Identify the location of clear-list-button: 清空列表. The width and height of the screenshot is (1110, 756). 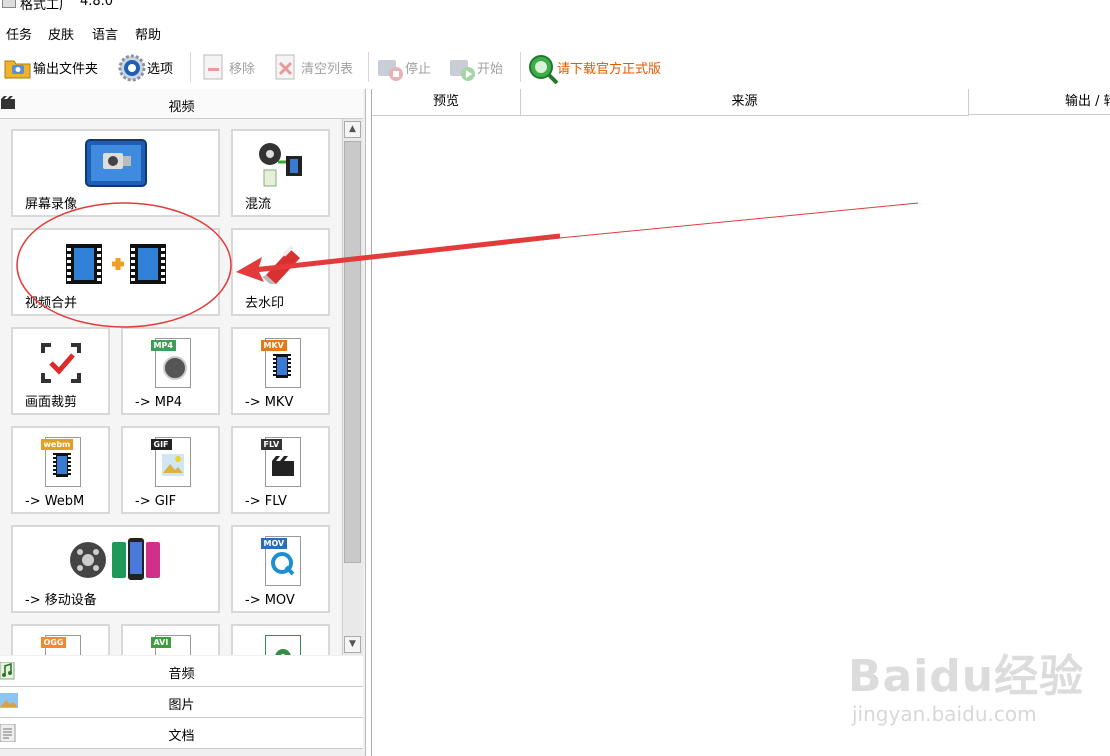
(312, 67).